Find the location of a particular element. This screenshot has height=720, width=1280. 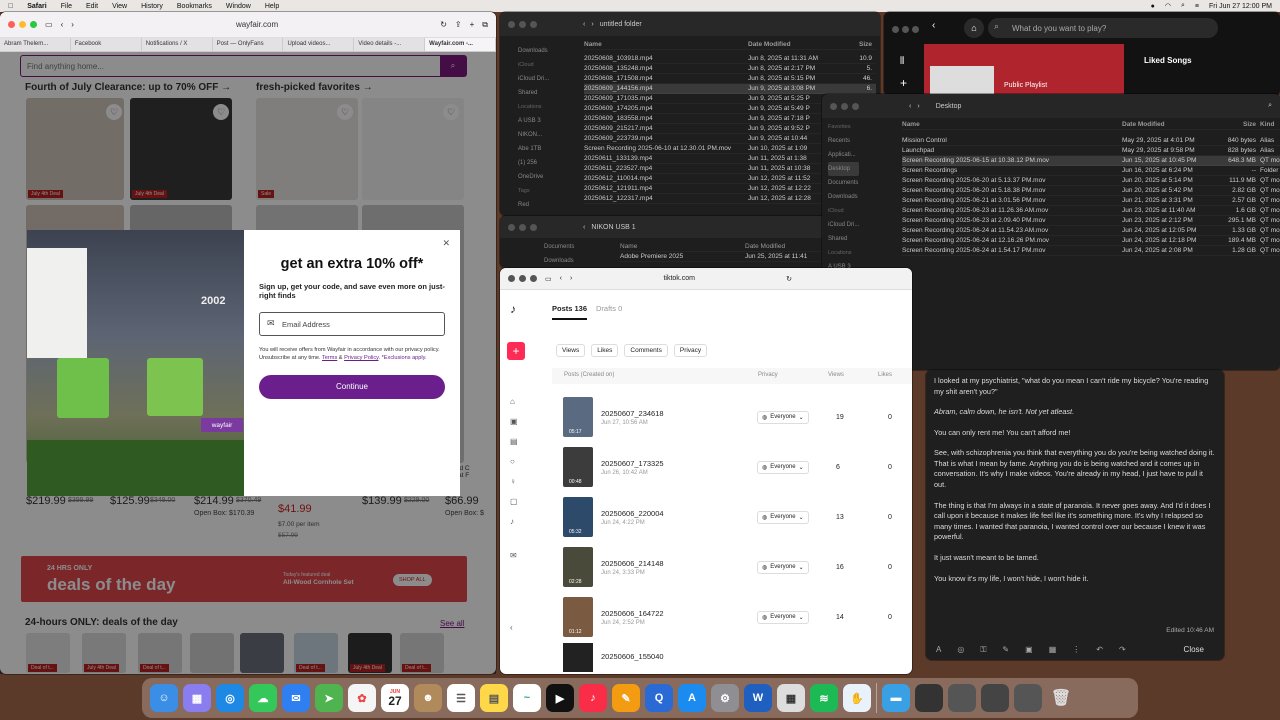

menu-help: Help is located at coordinates (272, 6).